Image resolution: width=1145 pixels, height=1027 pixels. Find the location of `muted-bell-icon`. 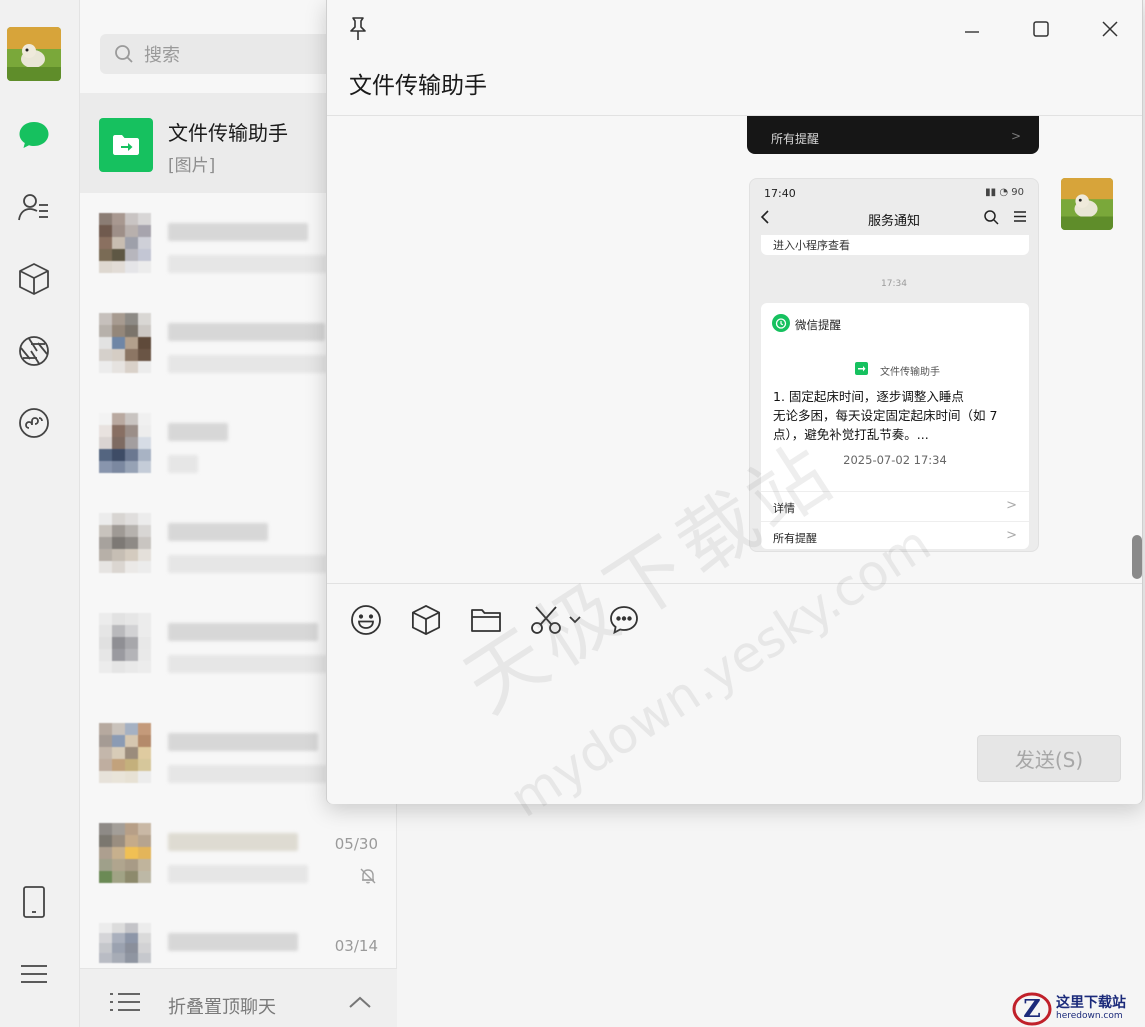

muted-bell-icon is located at coordinates (368, 876).